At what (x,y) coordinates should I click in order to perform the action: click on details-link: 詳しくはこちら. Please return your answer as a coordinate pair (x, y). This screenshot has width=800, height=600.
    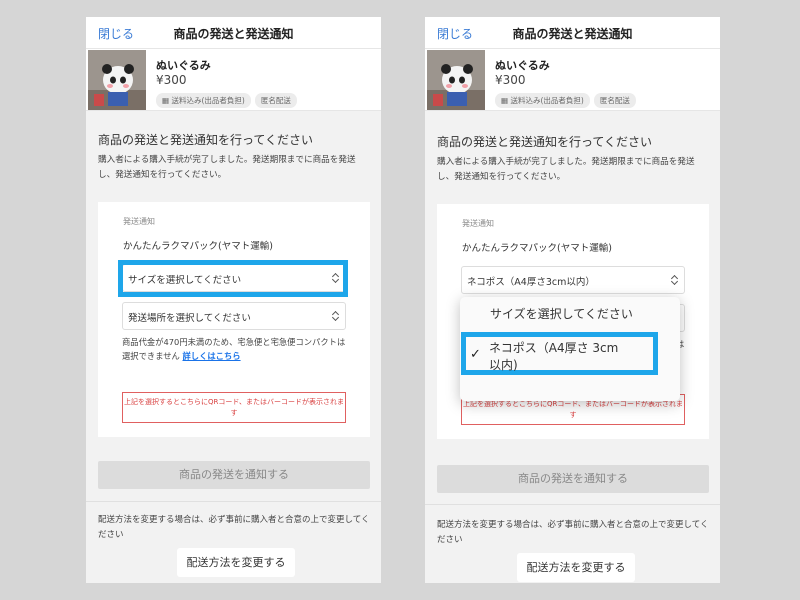
    Looking at the image, I should click on (211, 356).